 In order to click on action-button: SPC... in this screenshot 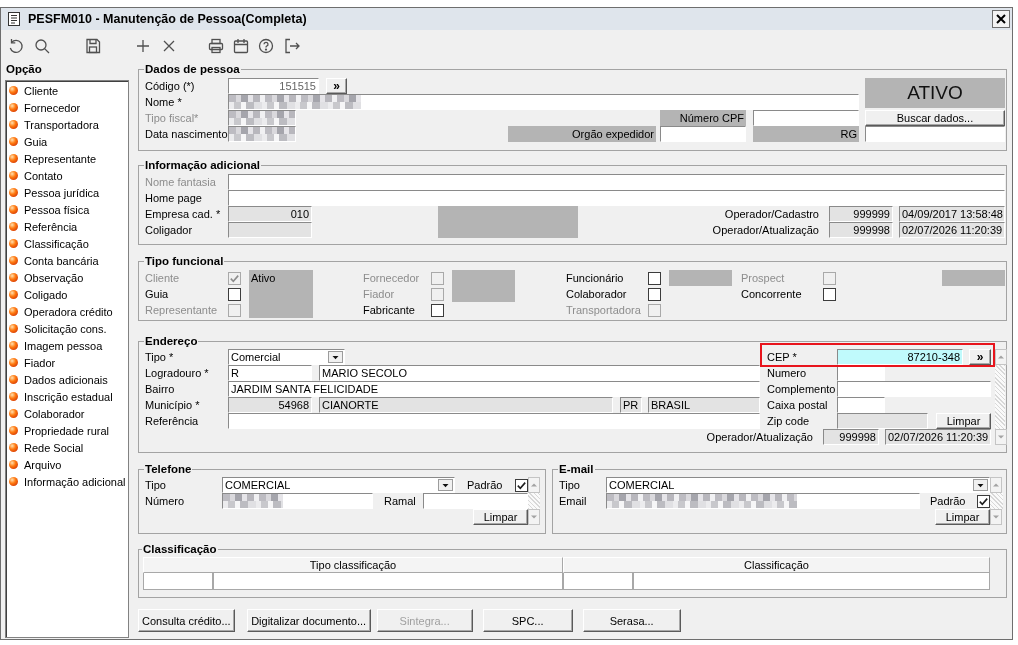, I will do `click(527, 620)`.